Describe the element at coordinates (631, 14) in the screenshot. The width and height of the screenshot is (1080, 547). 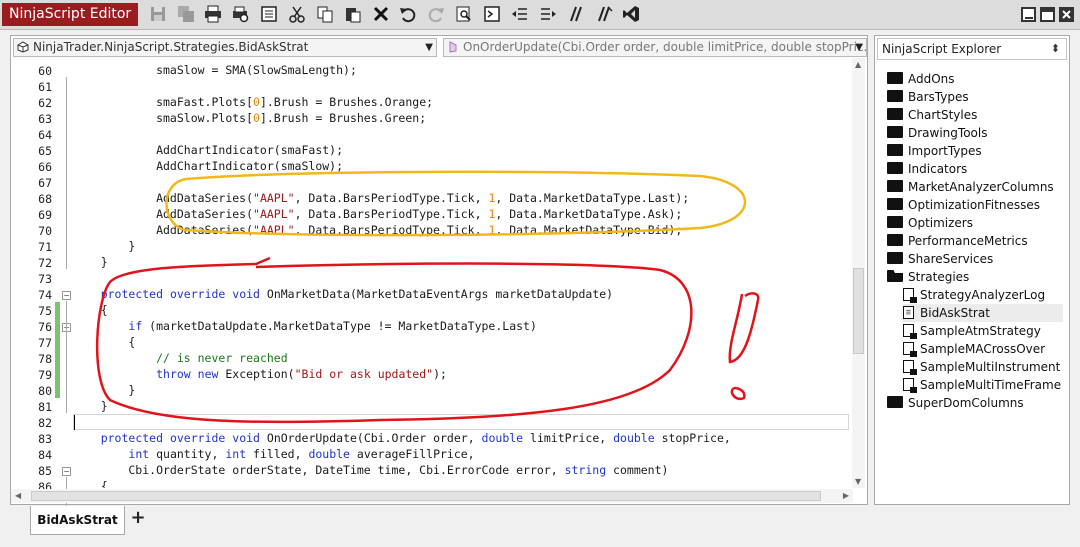
I see `visual-studio-icon` at that location.